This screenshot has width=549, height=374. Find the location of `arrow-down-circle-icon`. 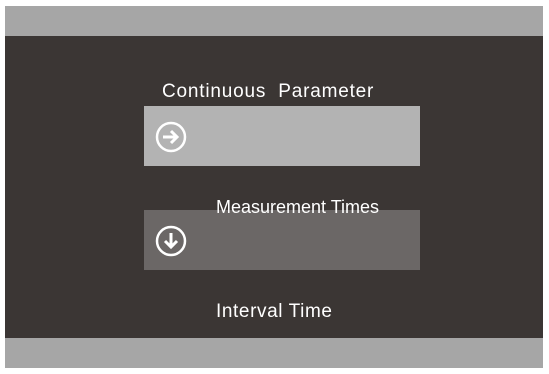

arrow-down-circle-icon is located at coordinates (171, 241).